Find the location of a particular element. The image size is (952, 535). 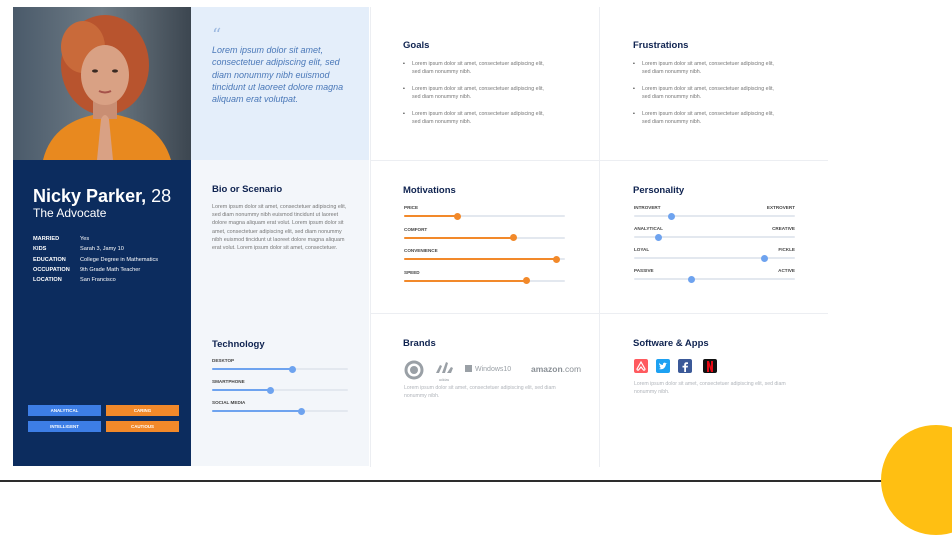

windows-icon: Windows10 is located at coordinates (488, 369).